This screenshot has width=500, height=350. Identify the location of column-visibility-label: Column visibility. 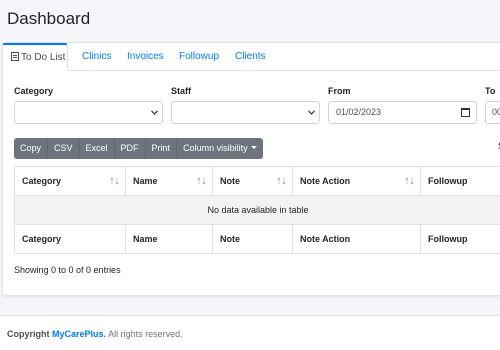
(215, 148).